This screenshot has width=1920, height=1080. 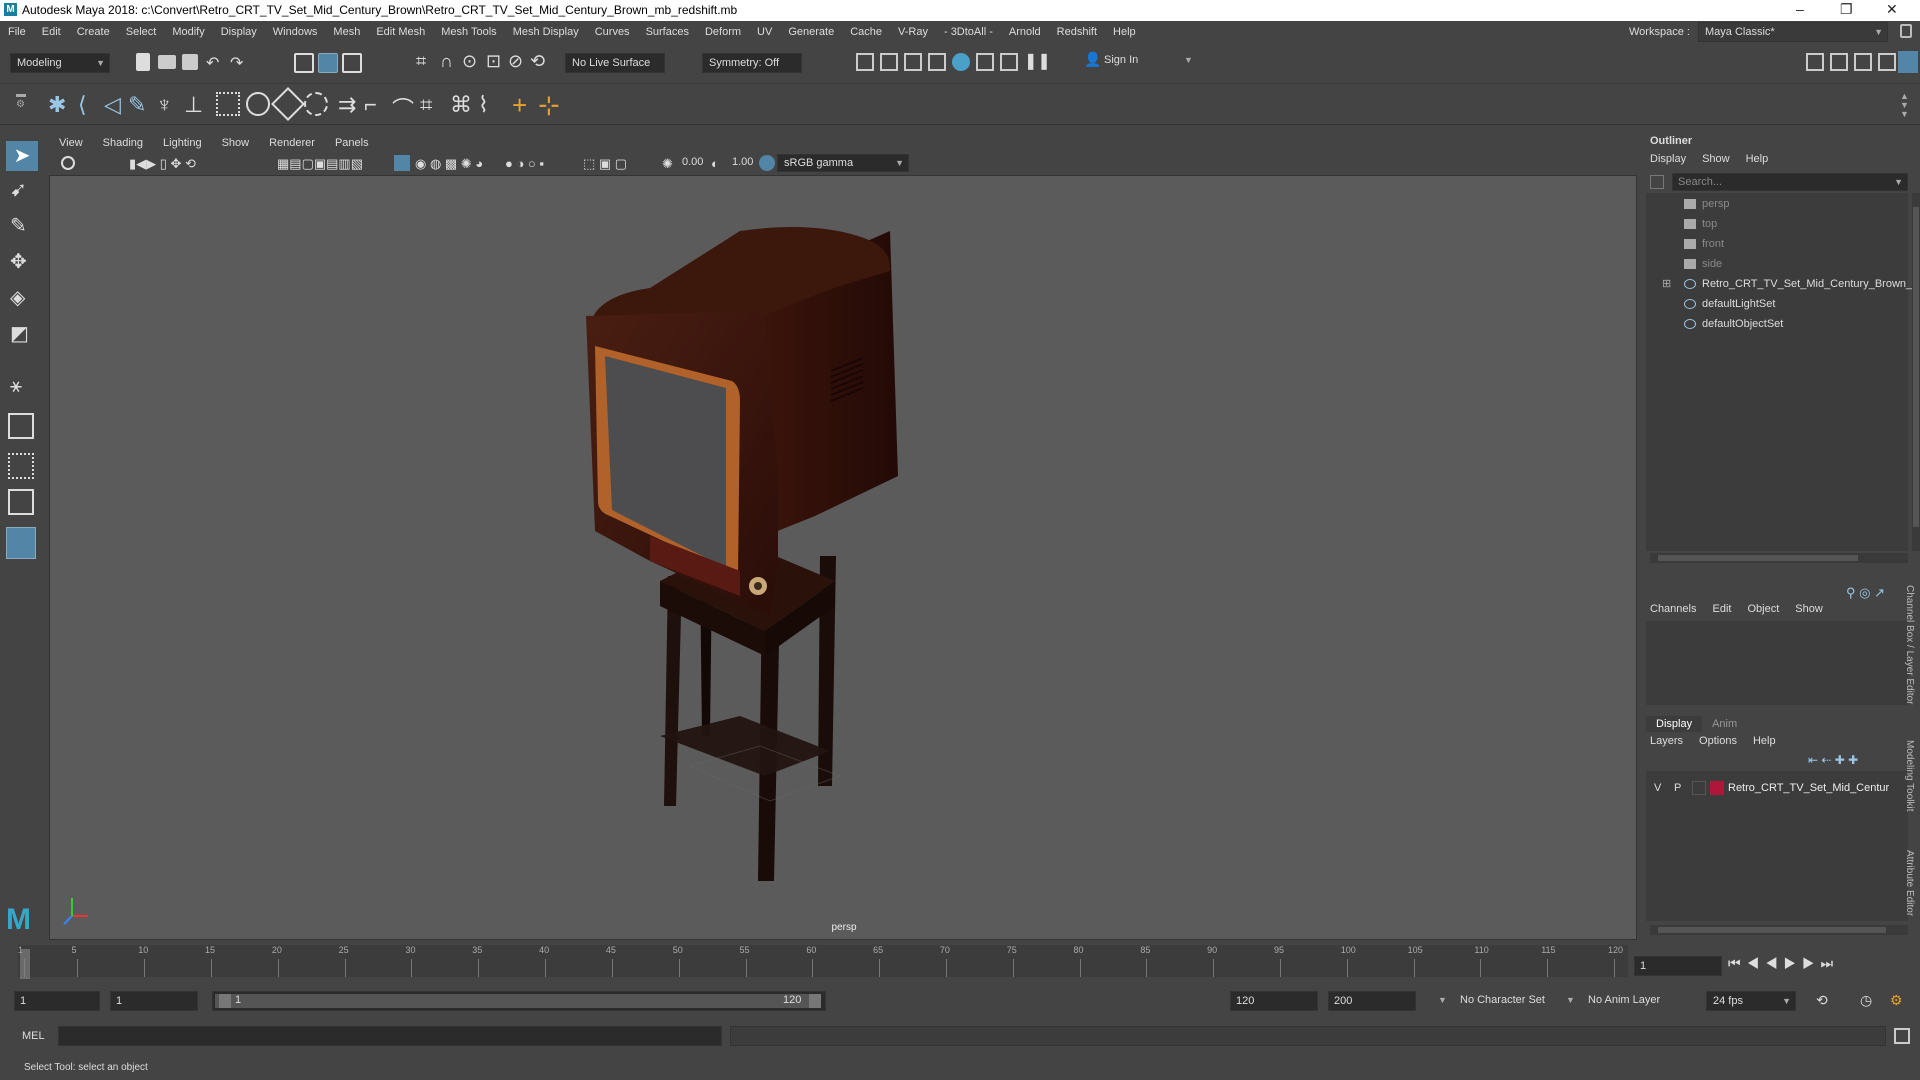 I want to click on camera-tools-icon: ▮◀▶ ▯ ✥ ⟲, so click(x=162, y=164).